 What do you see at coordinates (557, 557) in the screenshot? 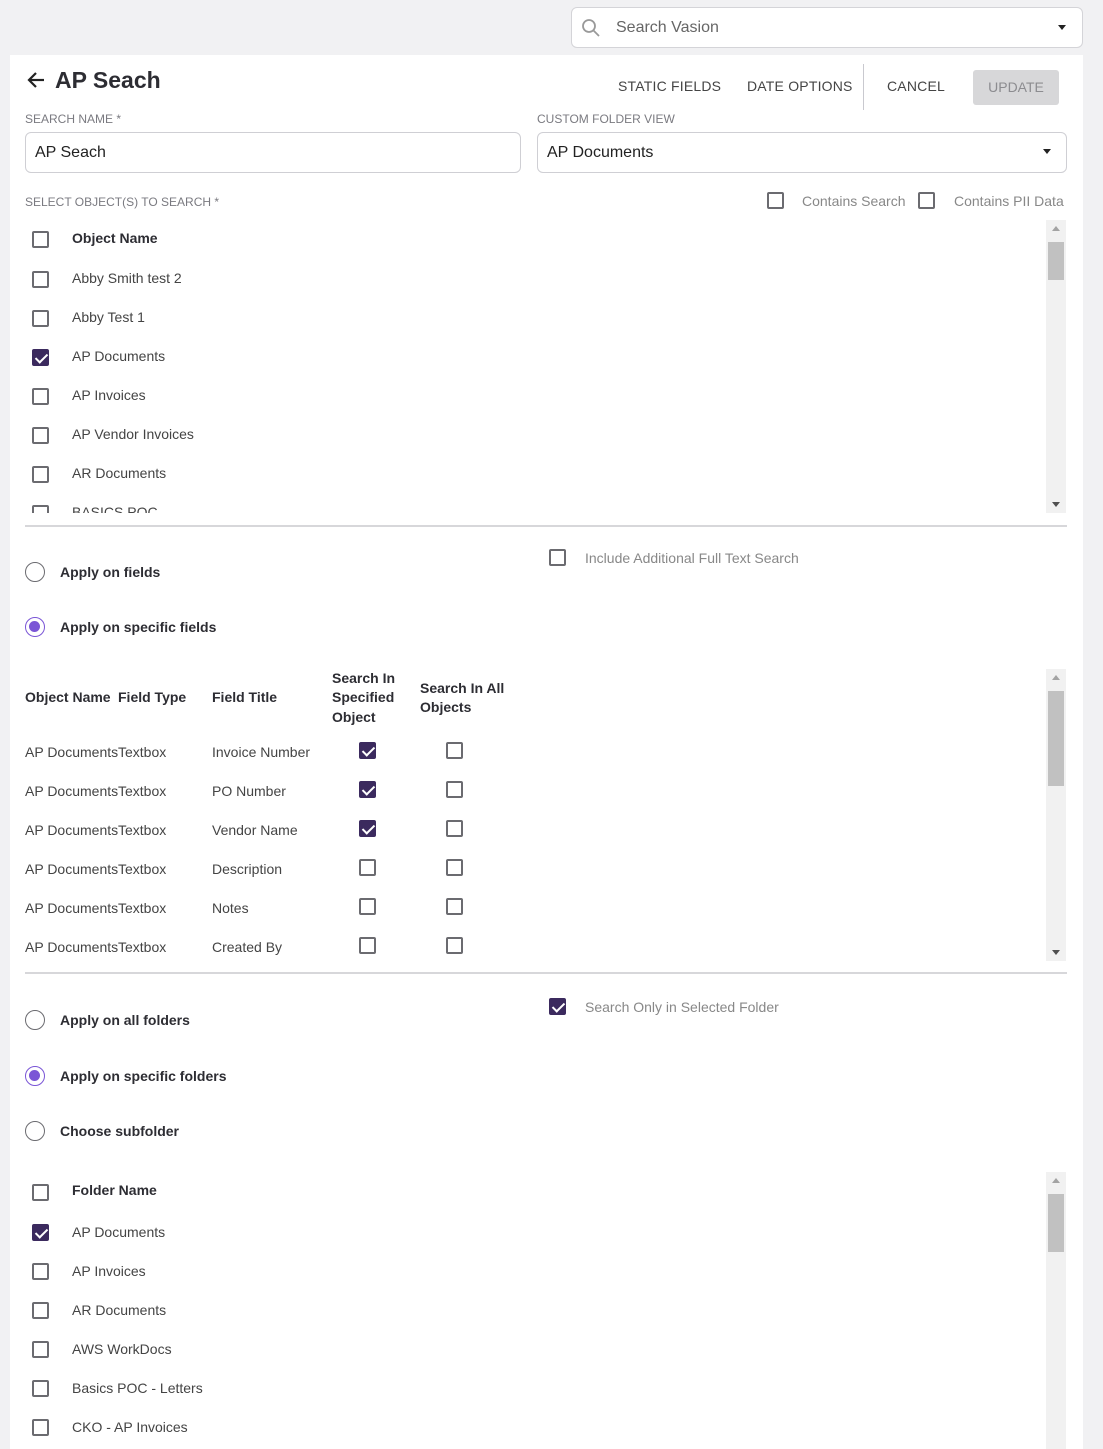
I see `full-text-checkbox` at bounding box center [557, 557].